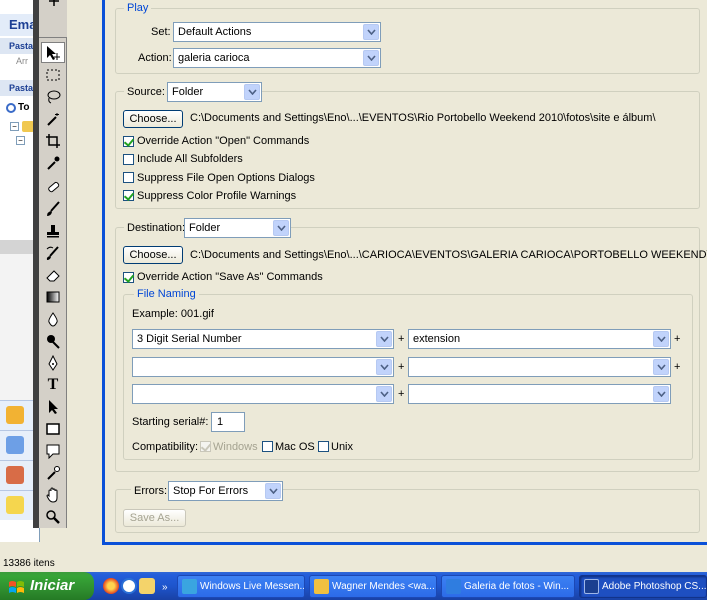 The width and height of the screenshot is (707, 600). What do you see at coordinates (214, 92) in the screenshot?
I see `source-select: Folder` at bounding box center [214, 92].